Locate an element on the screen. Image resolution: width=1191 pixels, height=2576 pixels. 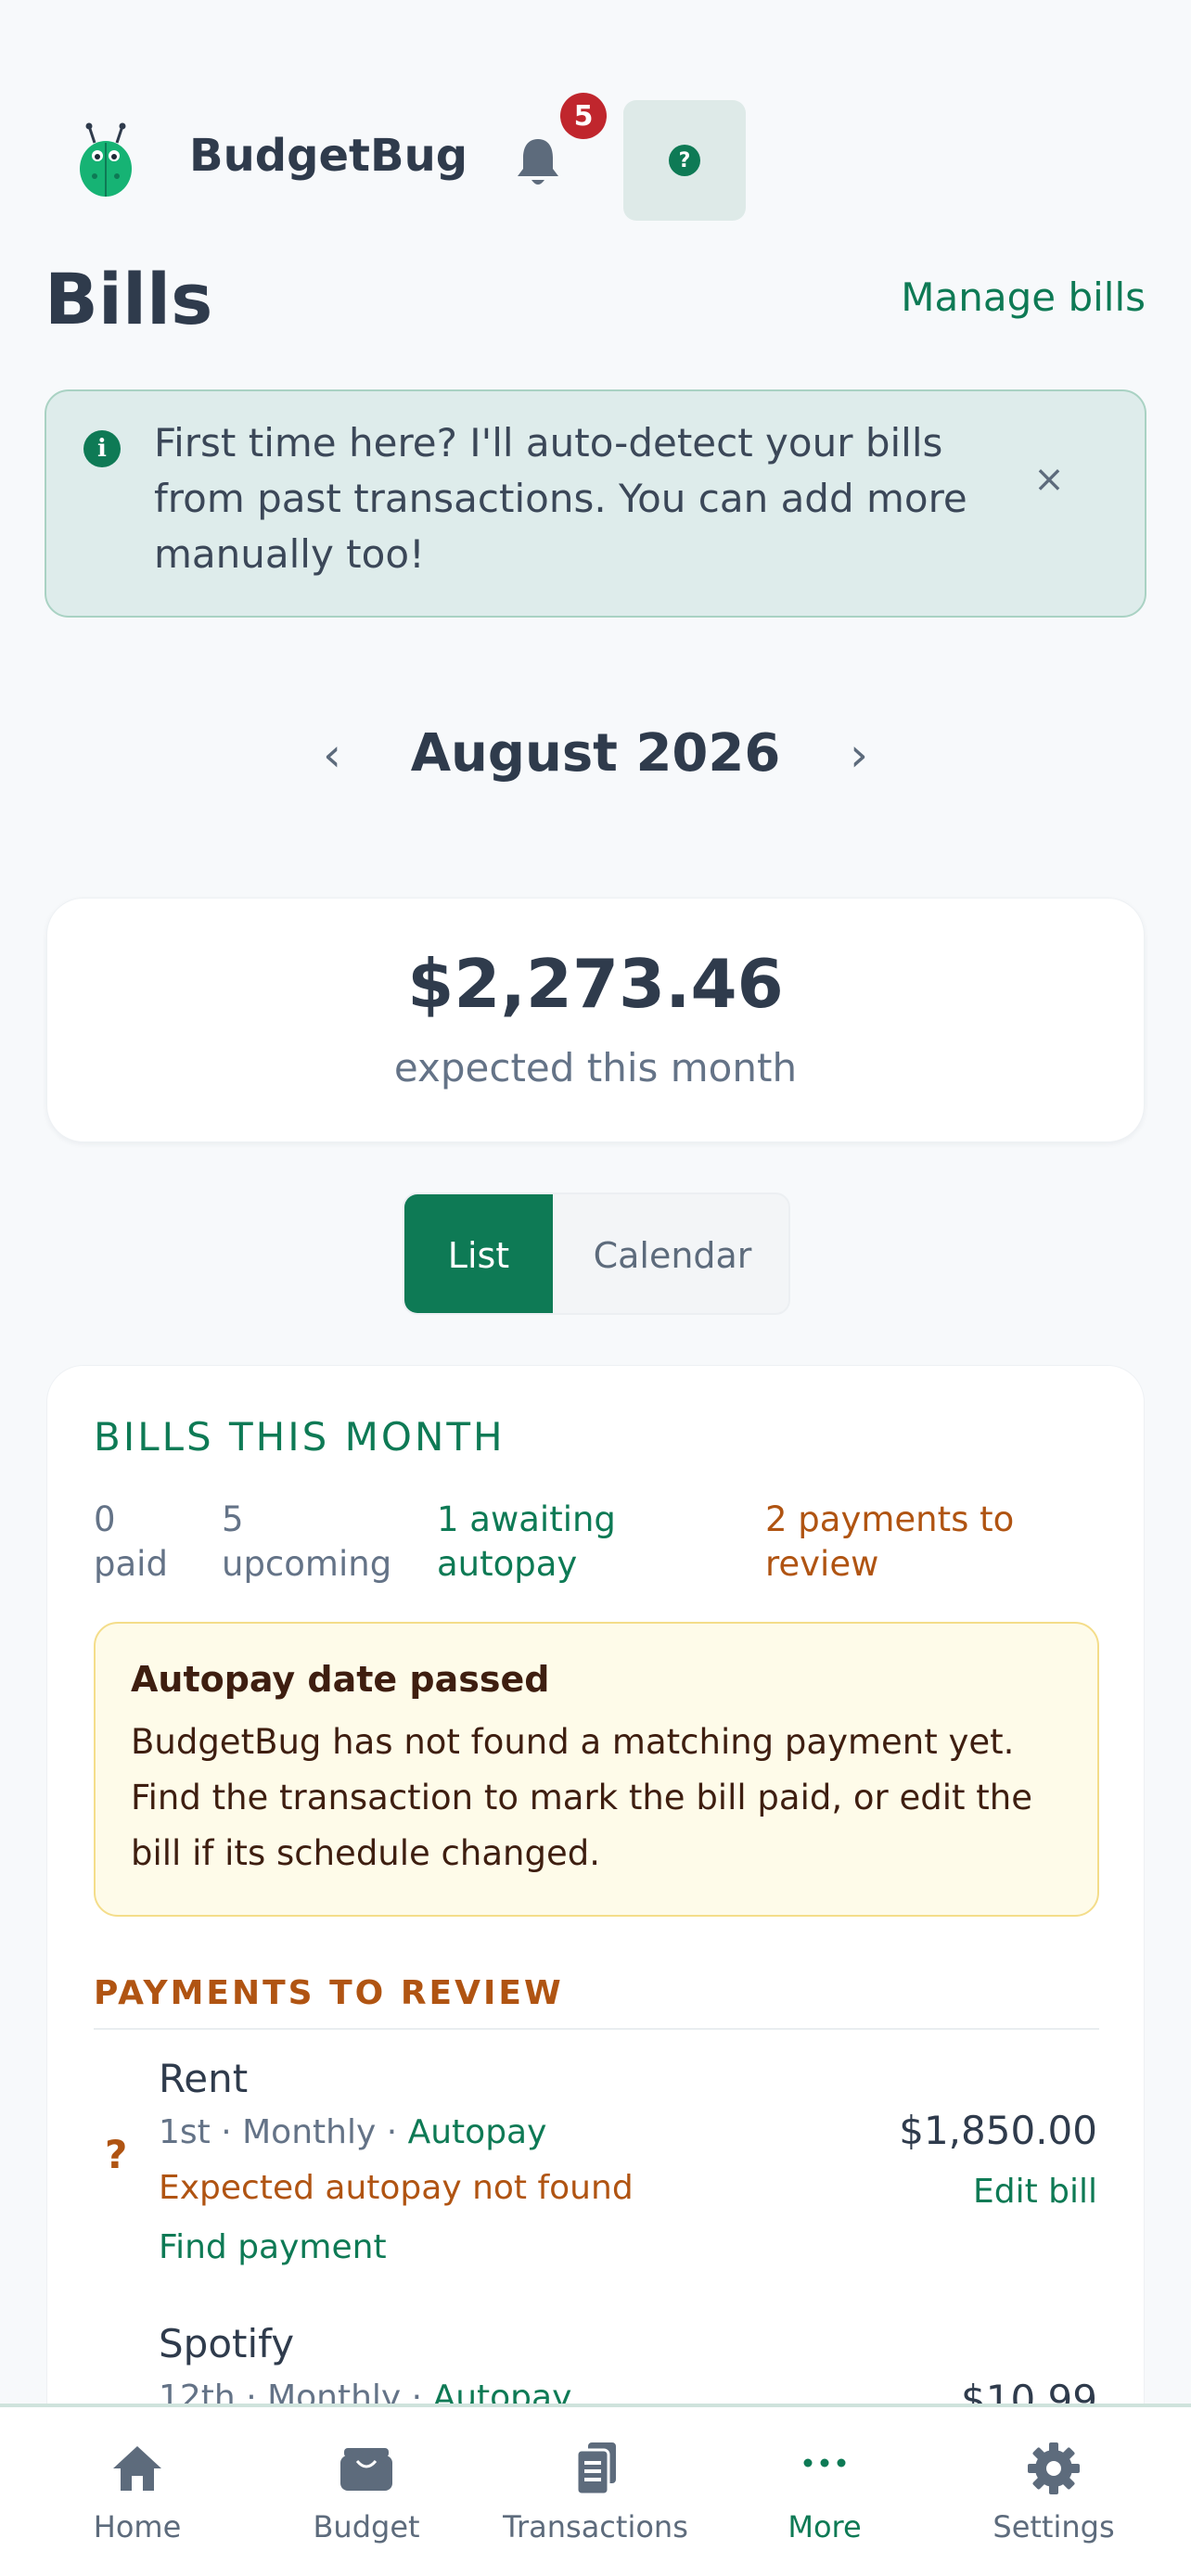
nav-label: More is located at coordinates (825, 2527).